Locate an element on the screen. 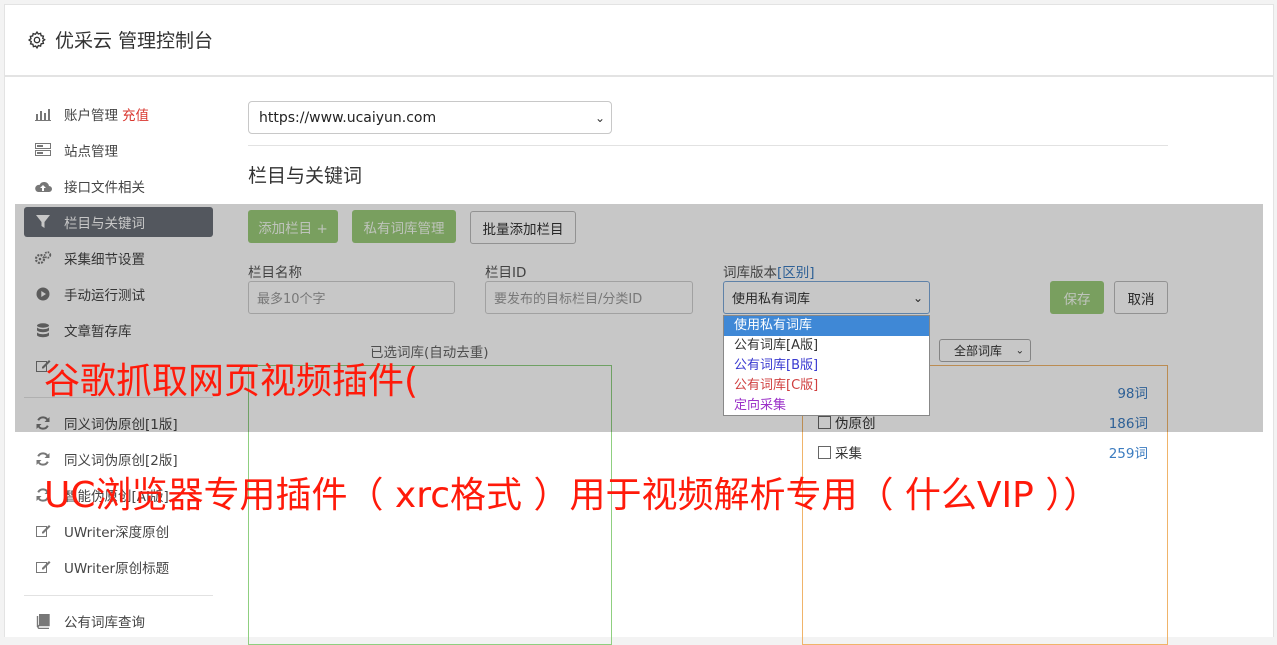  sidebar-item-synonym-v1: 同义词伪原创[1版] is located at coordinates (118, 423).